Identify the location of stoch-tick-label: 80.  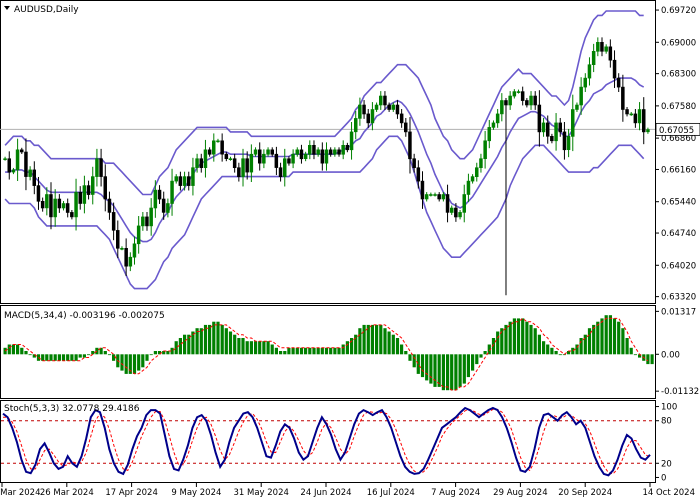
(666, 422).